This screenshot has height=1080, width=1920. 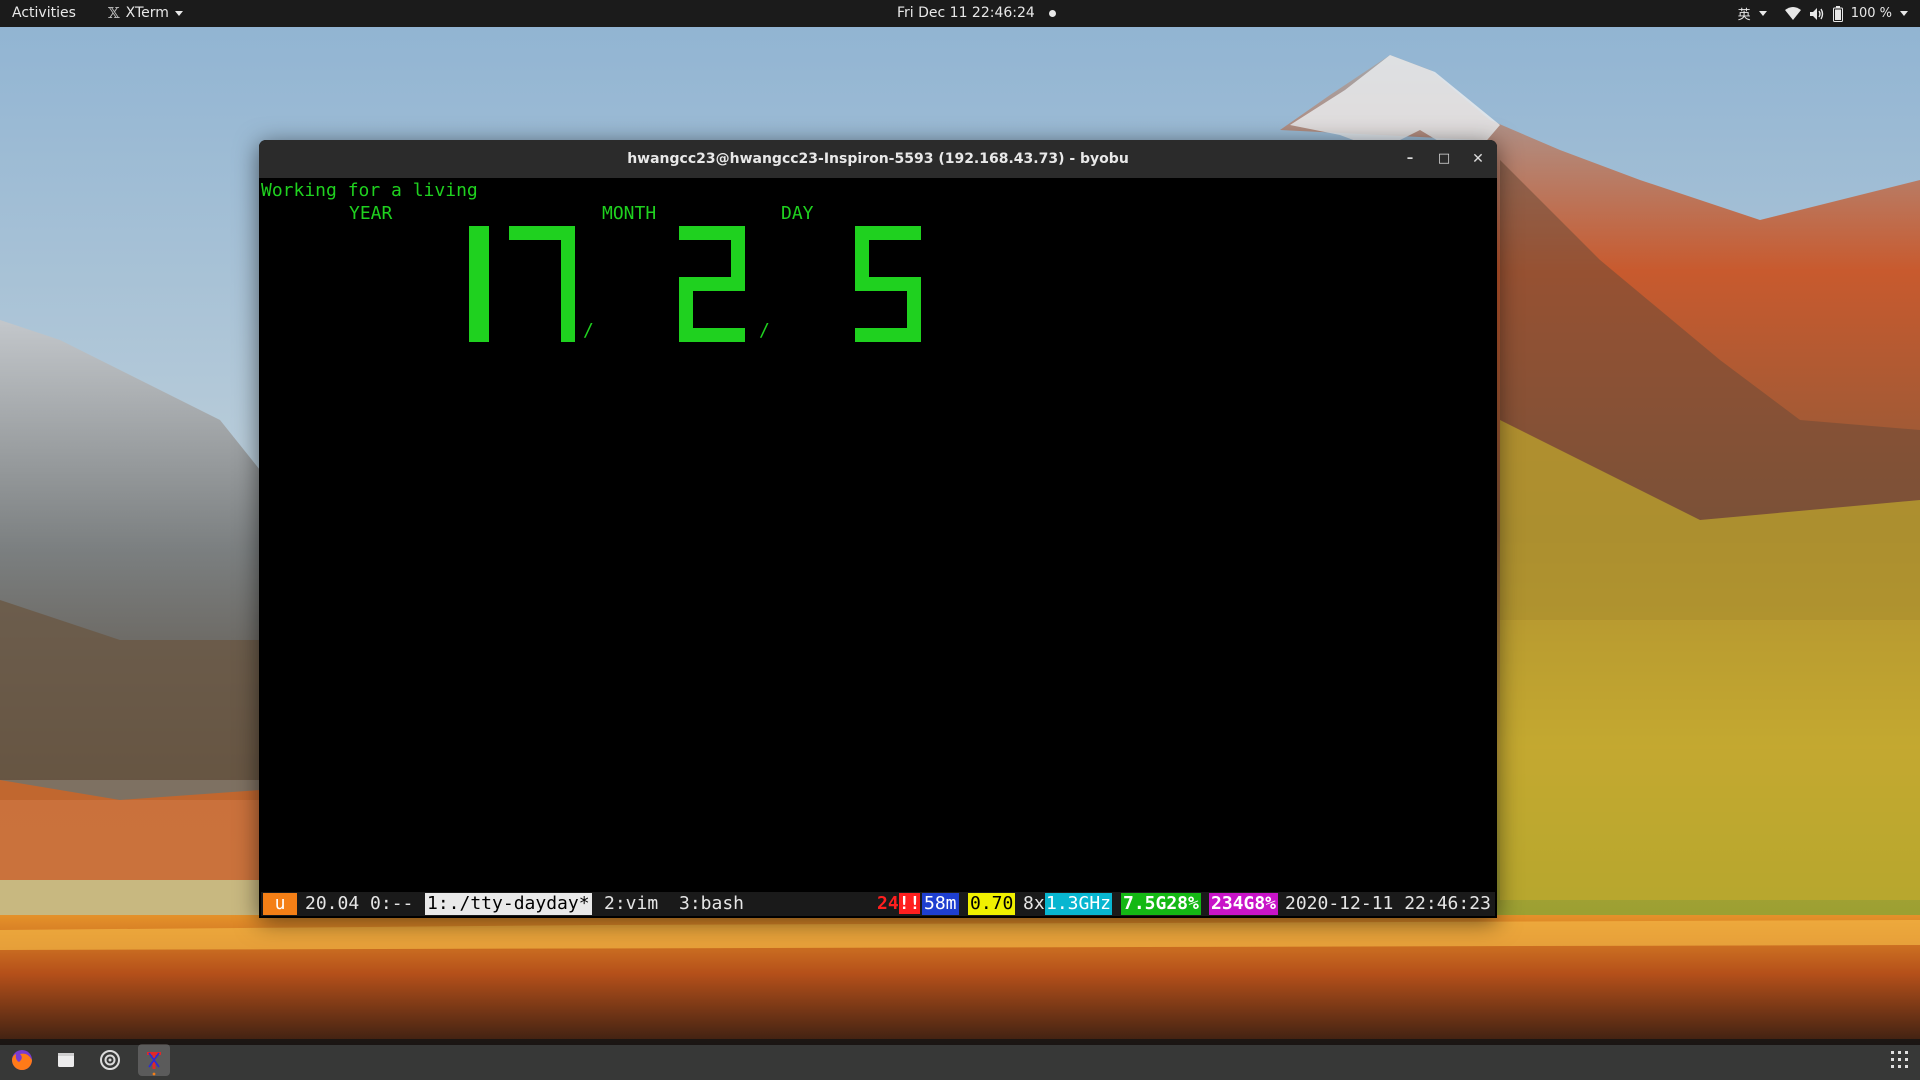 I want to click on clock-menu: Fri Dec 11 22:46:24, so click(x=976, y=13).